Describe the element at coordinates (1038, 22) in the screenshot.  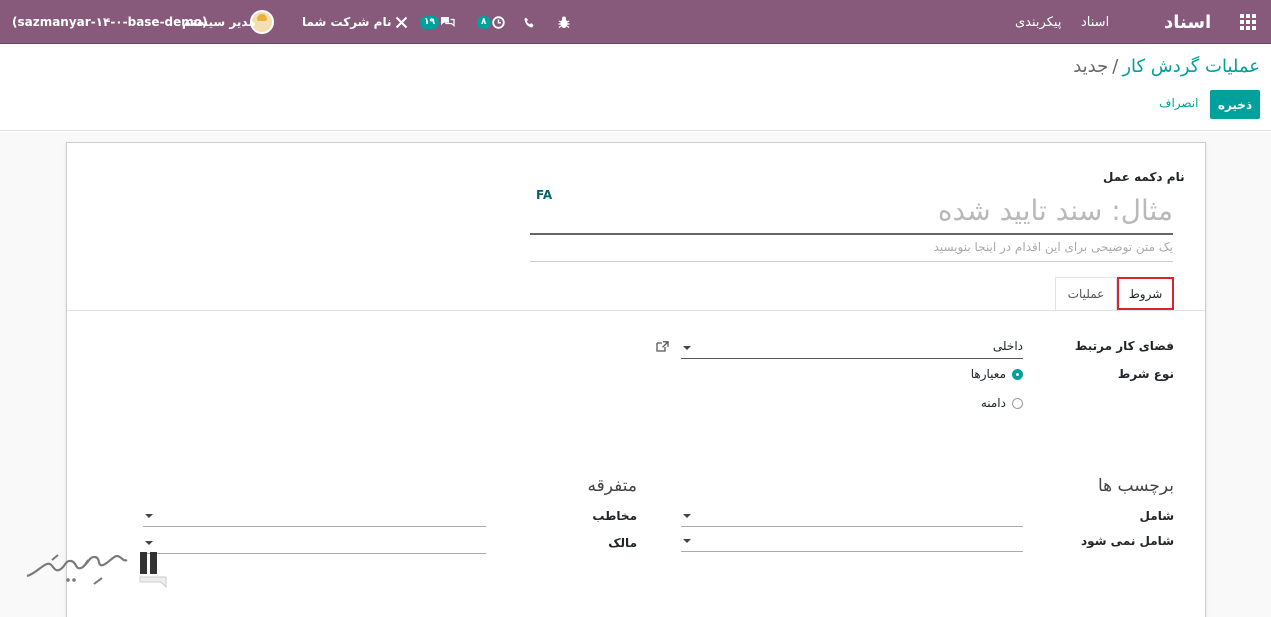
I see `menu-configuration: پیکربندی` at that location.